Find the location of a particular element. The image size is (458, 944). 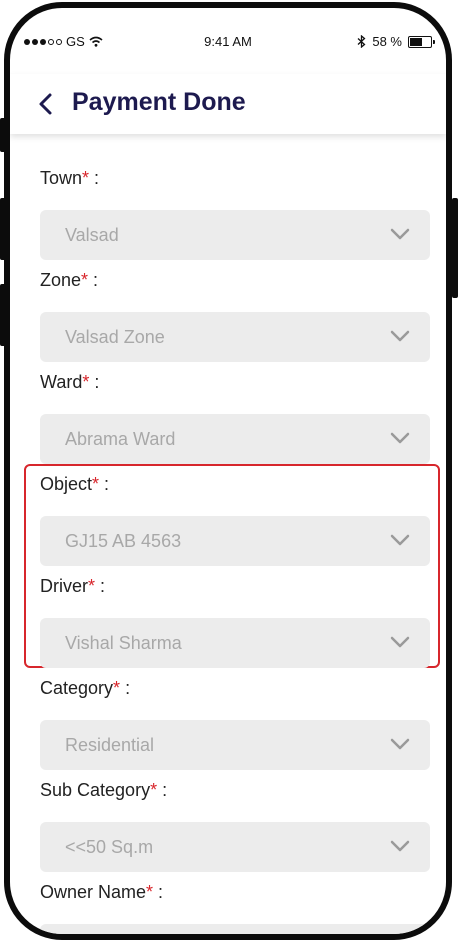

ward-dropdown: Abrama Ward is located at coordinates (235, 439).